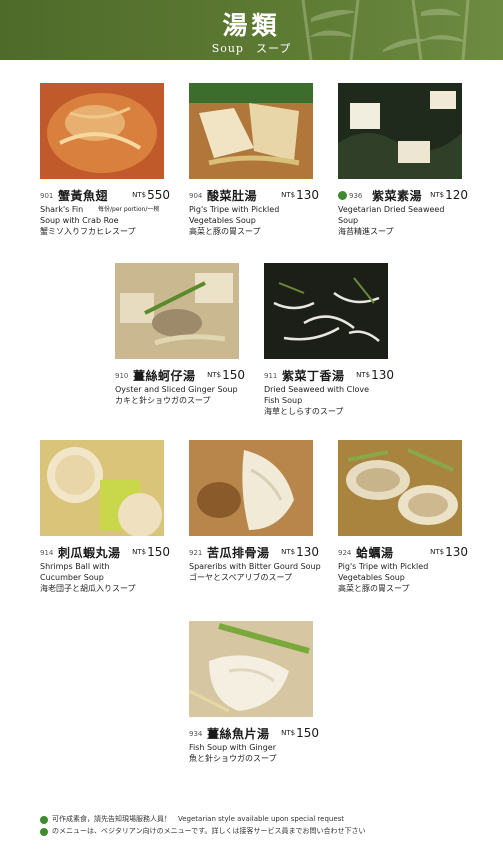 This screenshot has height=850, width=503. Describe the element at coordinates (345, 553) in the screenshot. I see `item-code: 924` at that location.